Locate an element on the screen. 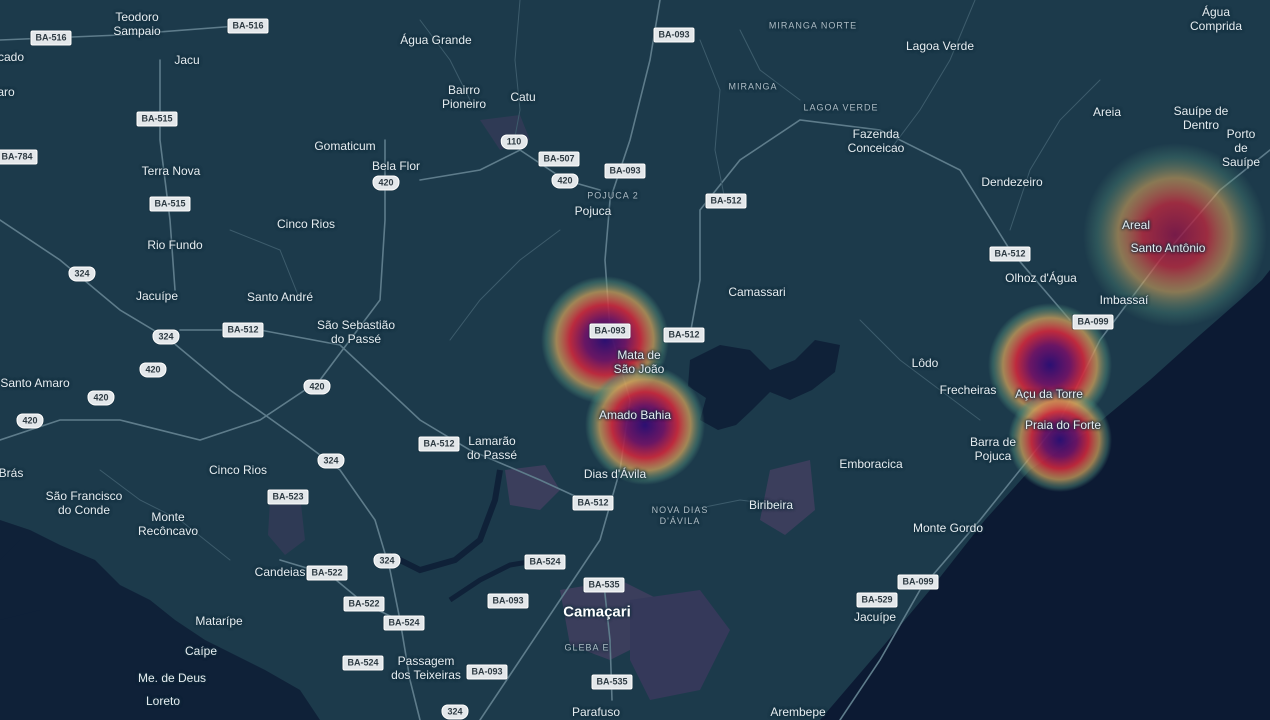 This screenshot has width=1270, height=720. road-shield: 110 is located at coordinates (514, 142).